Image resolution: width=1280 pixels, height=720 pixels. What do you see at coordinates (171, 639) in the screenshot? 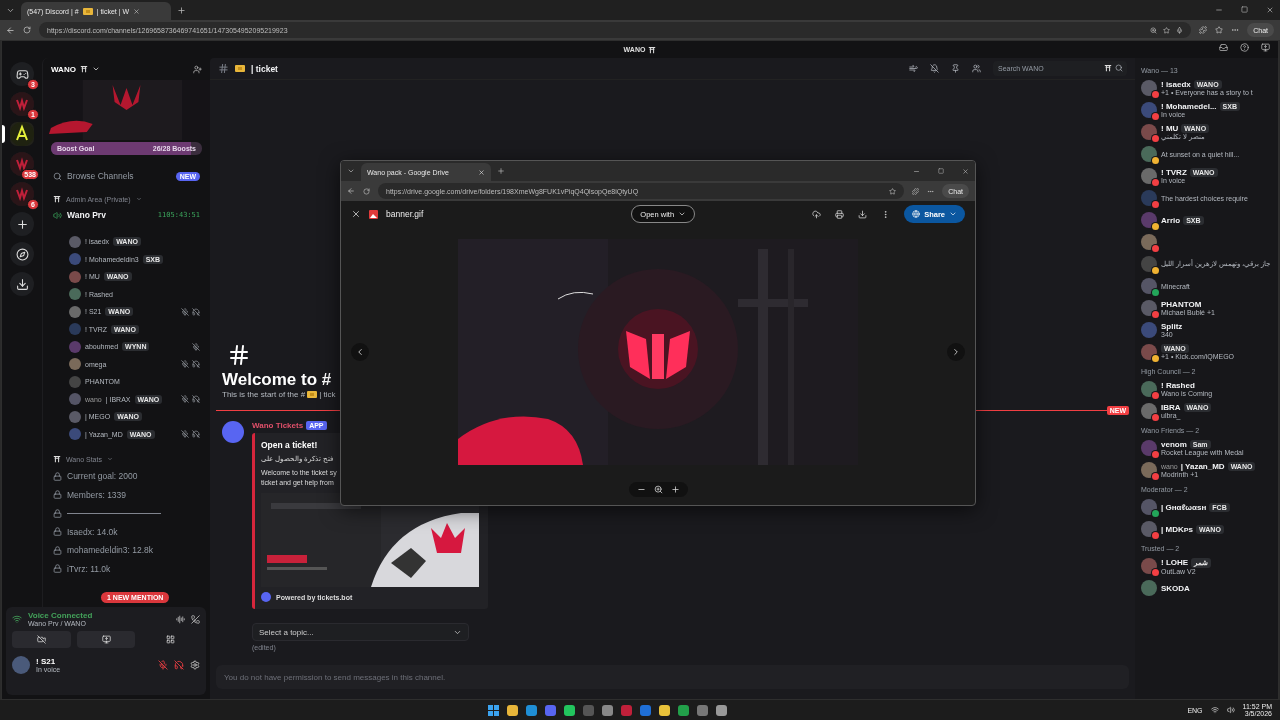
I see `grid-icon` at bounding box center [171, 639].